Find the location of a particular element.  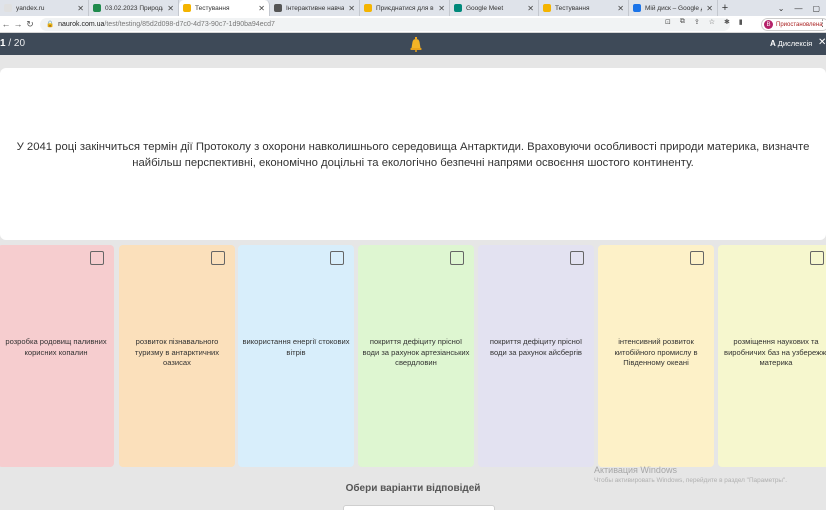

browser-tab: Google Meet ✕ is located at coordinates (494, 8).